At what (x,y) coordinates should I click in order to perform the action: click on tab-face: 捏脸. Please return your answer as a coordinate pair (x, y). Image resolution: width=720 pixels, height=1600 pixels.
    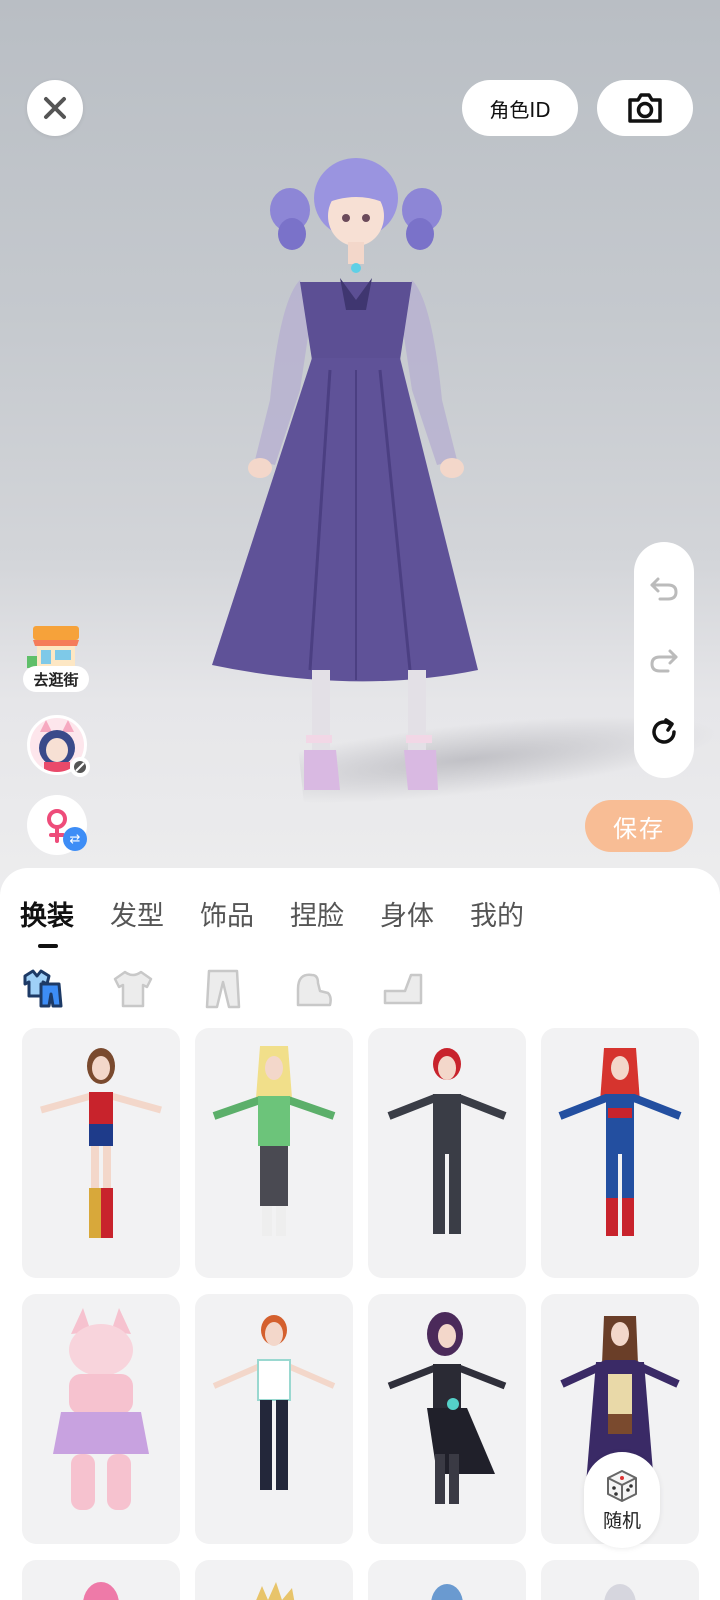
    Looking at the image, I should click on (317, 913).